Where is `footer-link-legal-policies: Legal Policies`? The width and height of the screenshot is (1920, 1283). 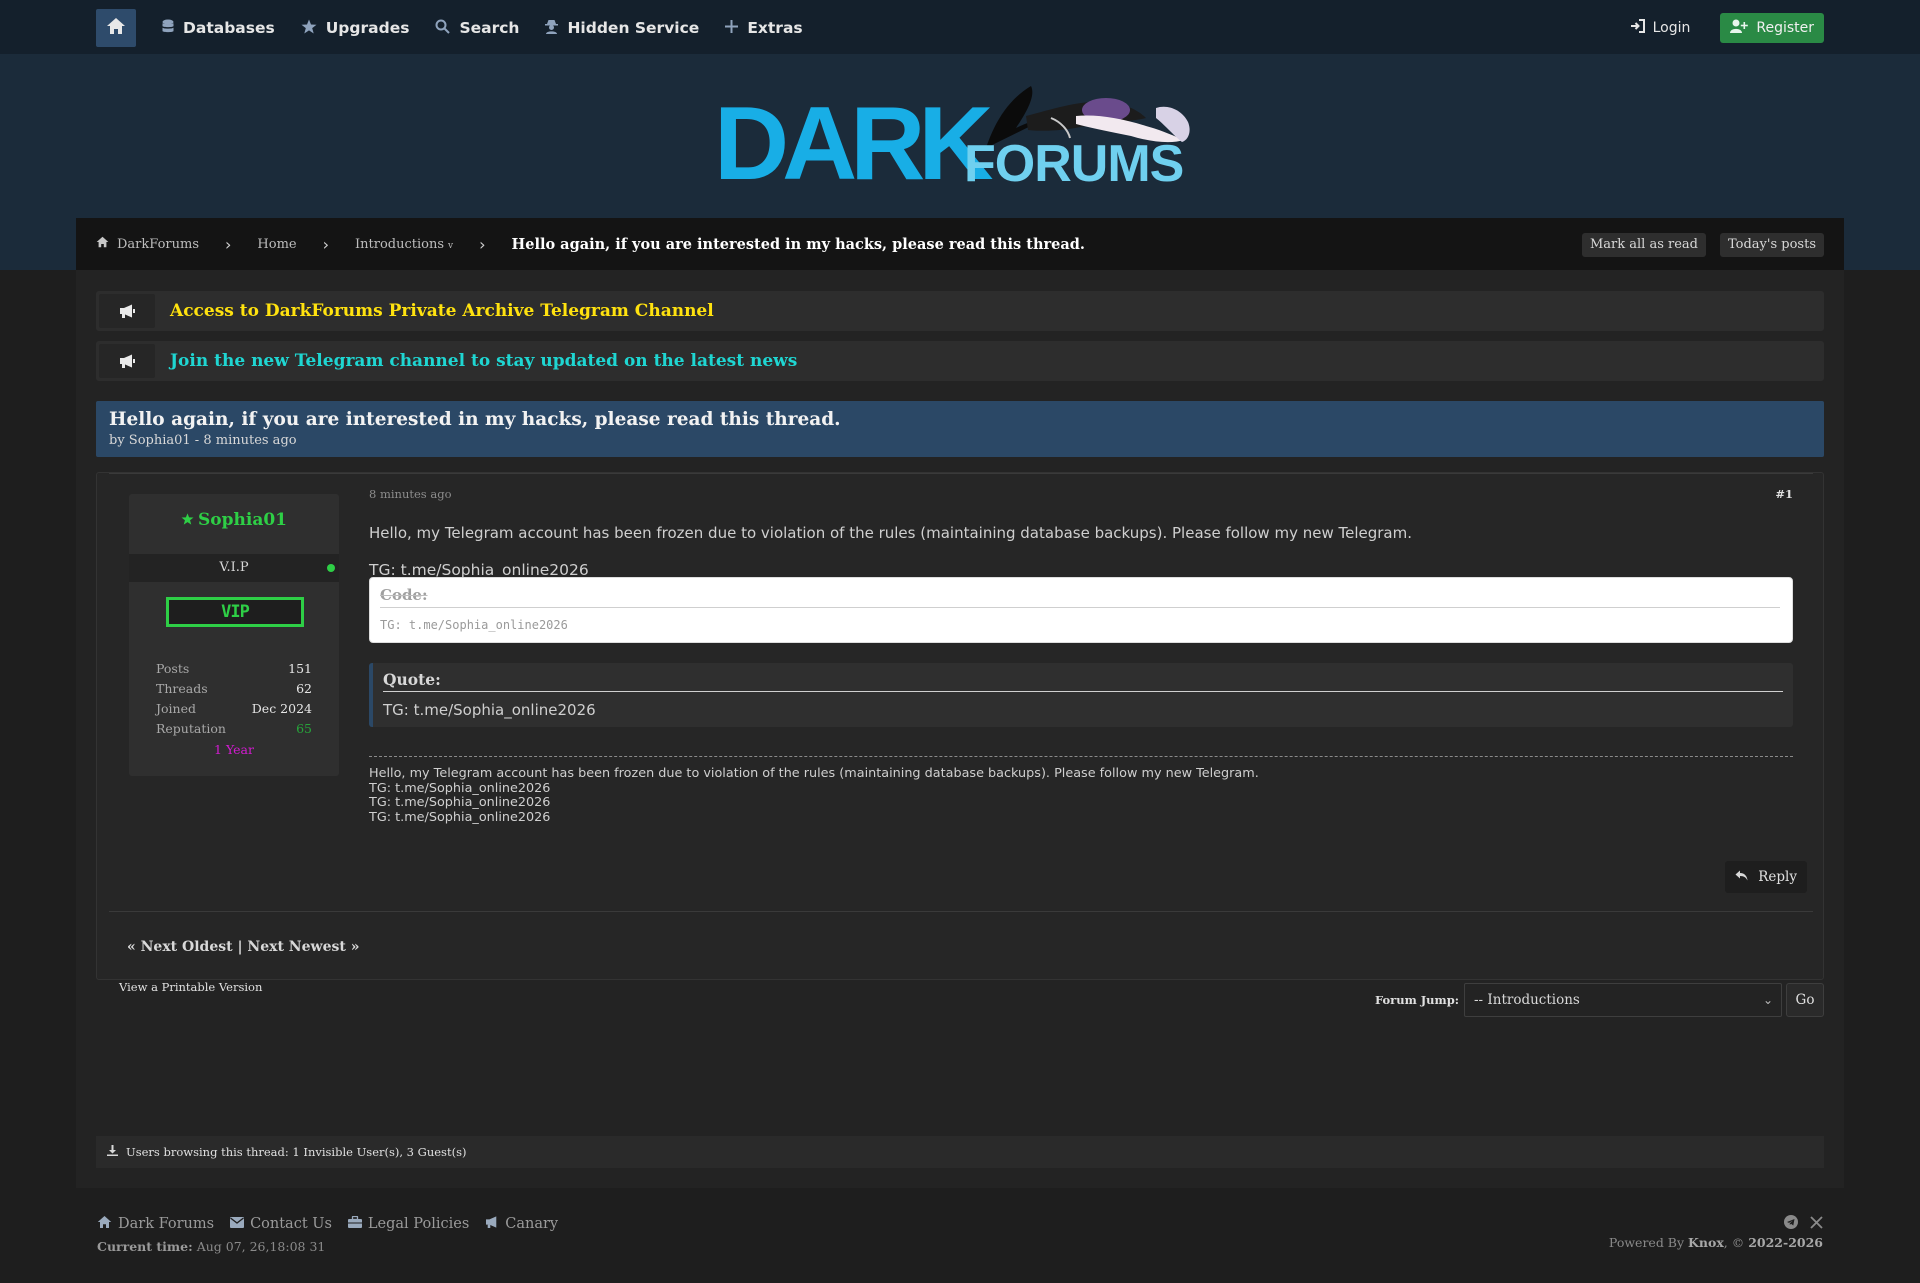 footer-link-legal-policies: Legal Policies is located at coordinates (408, 1223).